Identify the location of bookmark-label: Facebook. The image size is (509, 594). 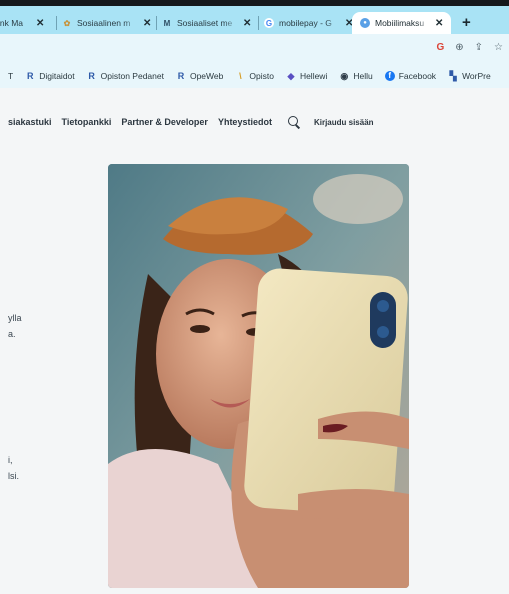
(417, 76).